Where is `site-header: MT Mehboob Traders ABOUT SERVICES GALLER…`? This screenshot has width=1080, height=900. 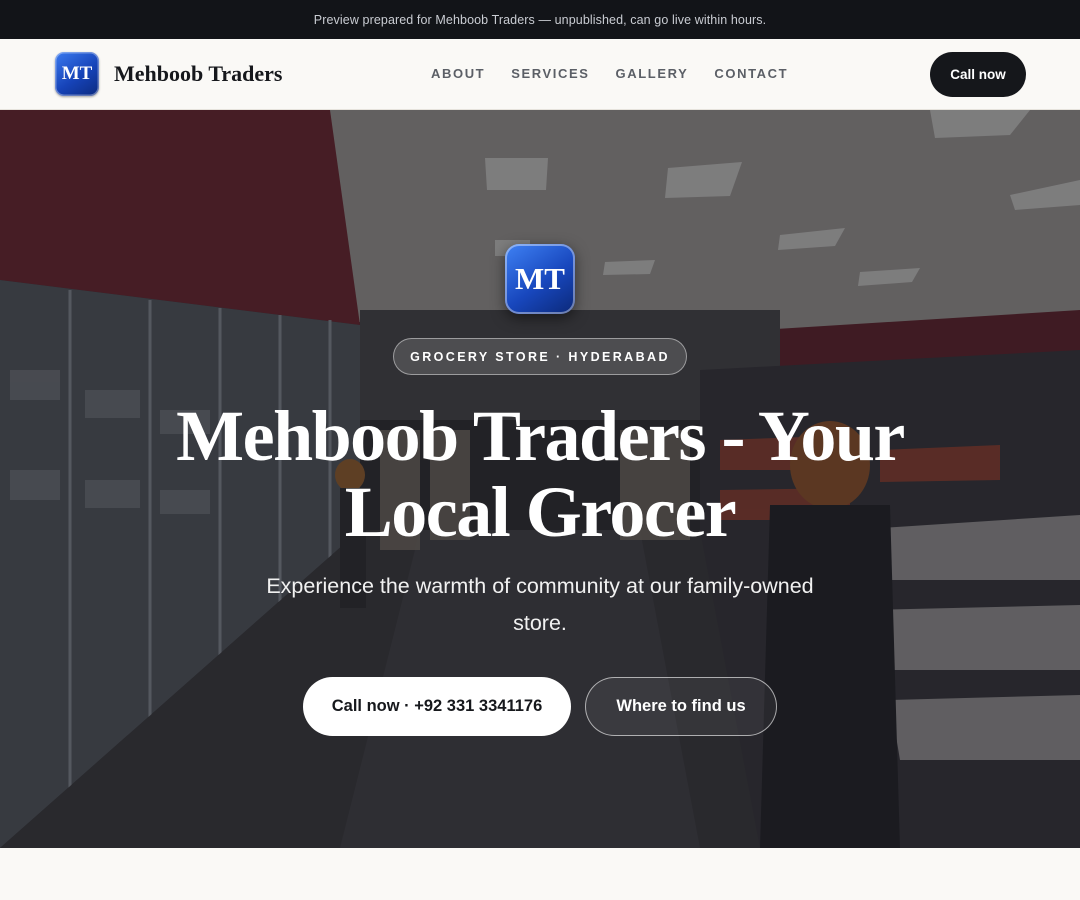
site-header: MT Mehboob Traders ABOUT SERVICES GALLER… is located at coordinates (540, 74).